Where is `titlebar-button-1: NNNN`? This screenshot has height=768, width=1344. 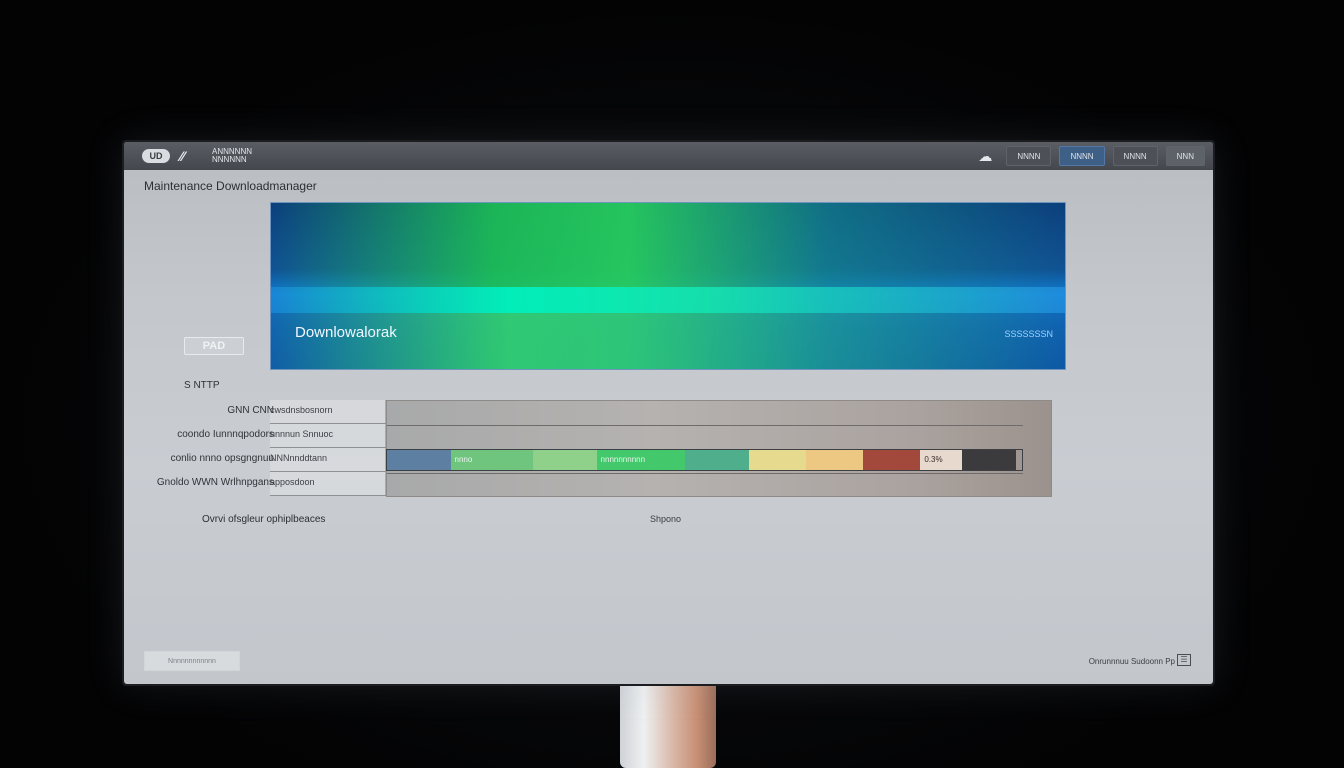 titlebar-button-1: NNNN is located at coordinates (1029, 156).